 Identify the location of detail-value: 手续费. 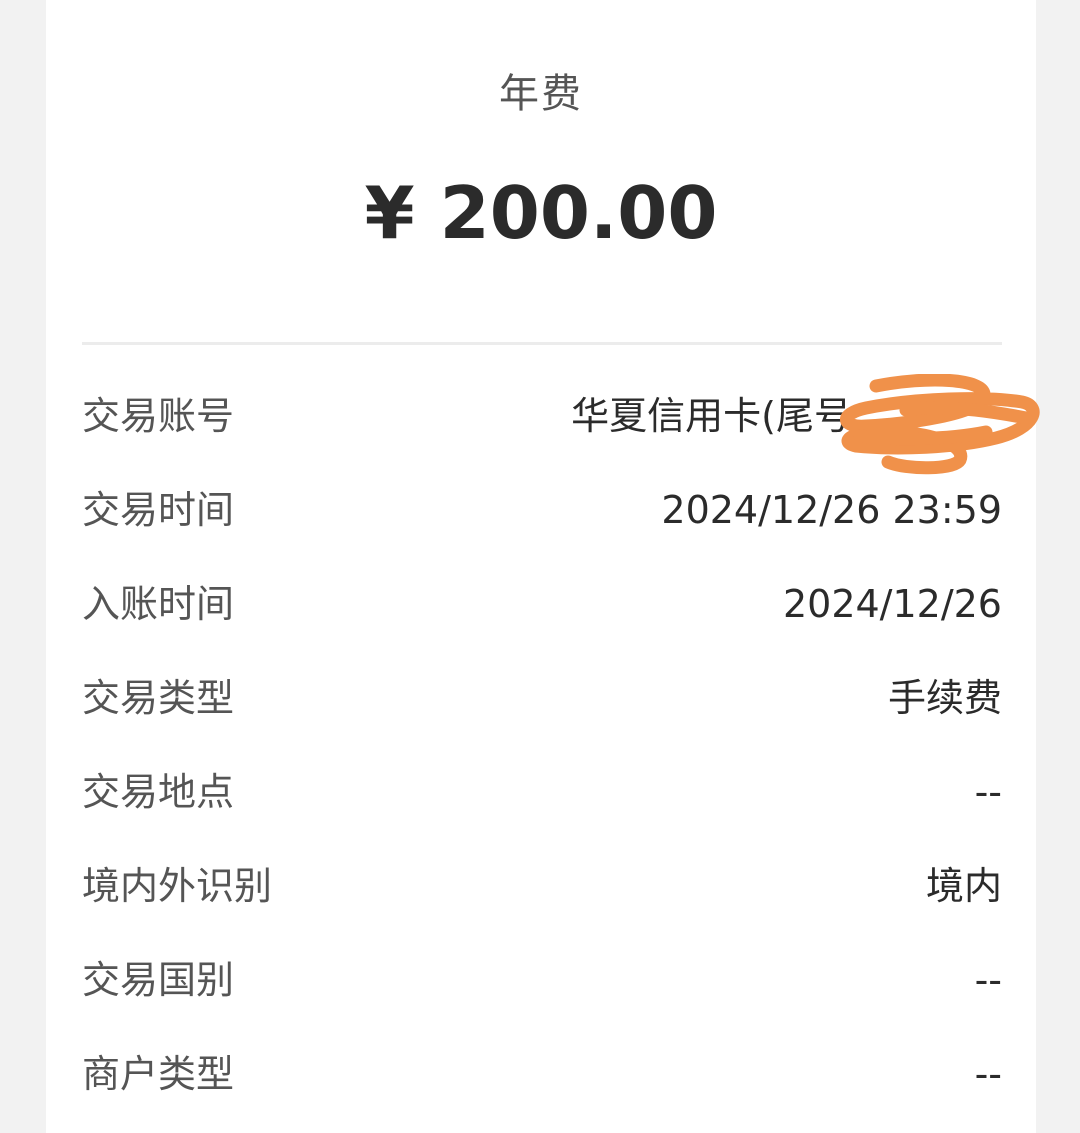
(944, 698).